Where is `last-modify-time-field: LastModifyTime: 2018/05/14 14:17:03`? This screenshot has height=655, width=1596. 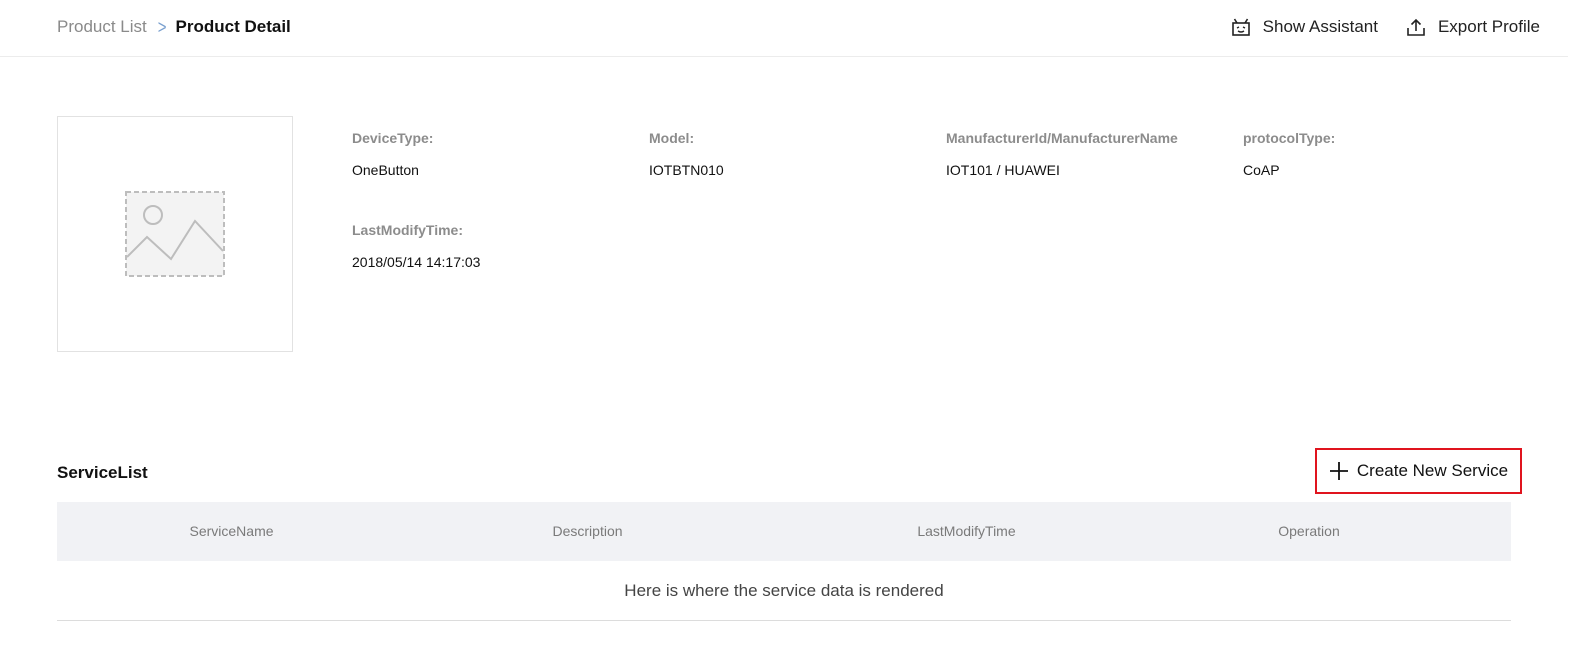
last-modify-time-field: LastModifyTime: 2018/05/14 14:17:03 is located at coordinates (416, 246).